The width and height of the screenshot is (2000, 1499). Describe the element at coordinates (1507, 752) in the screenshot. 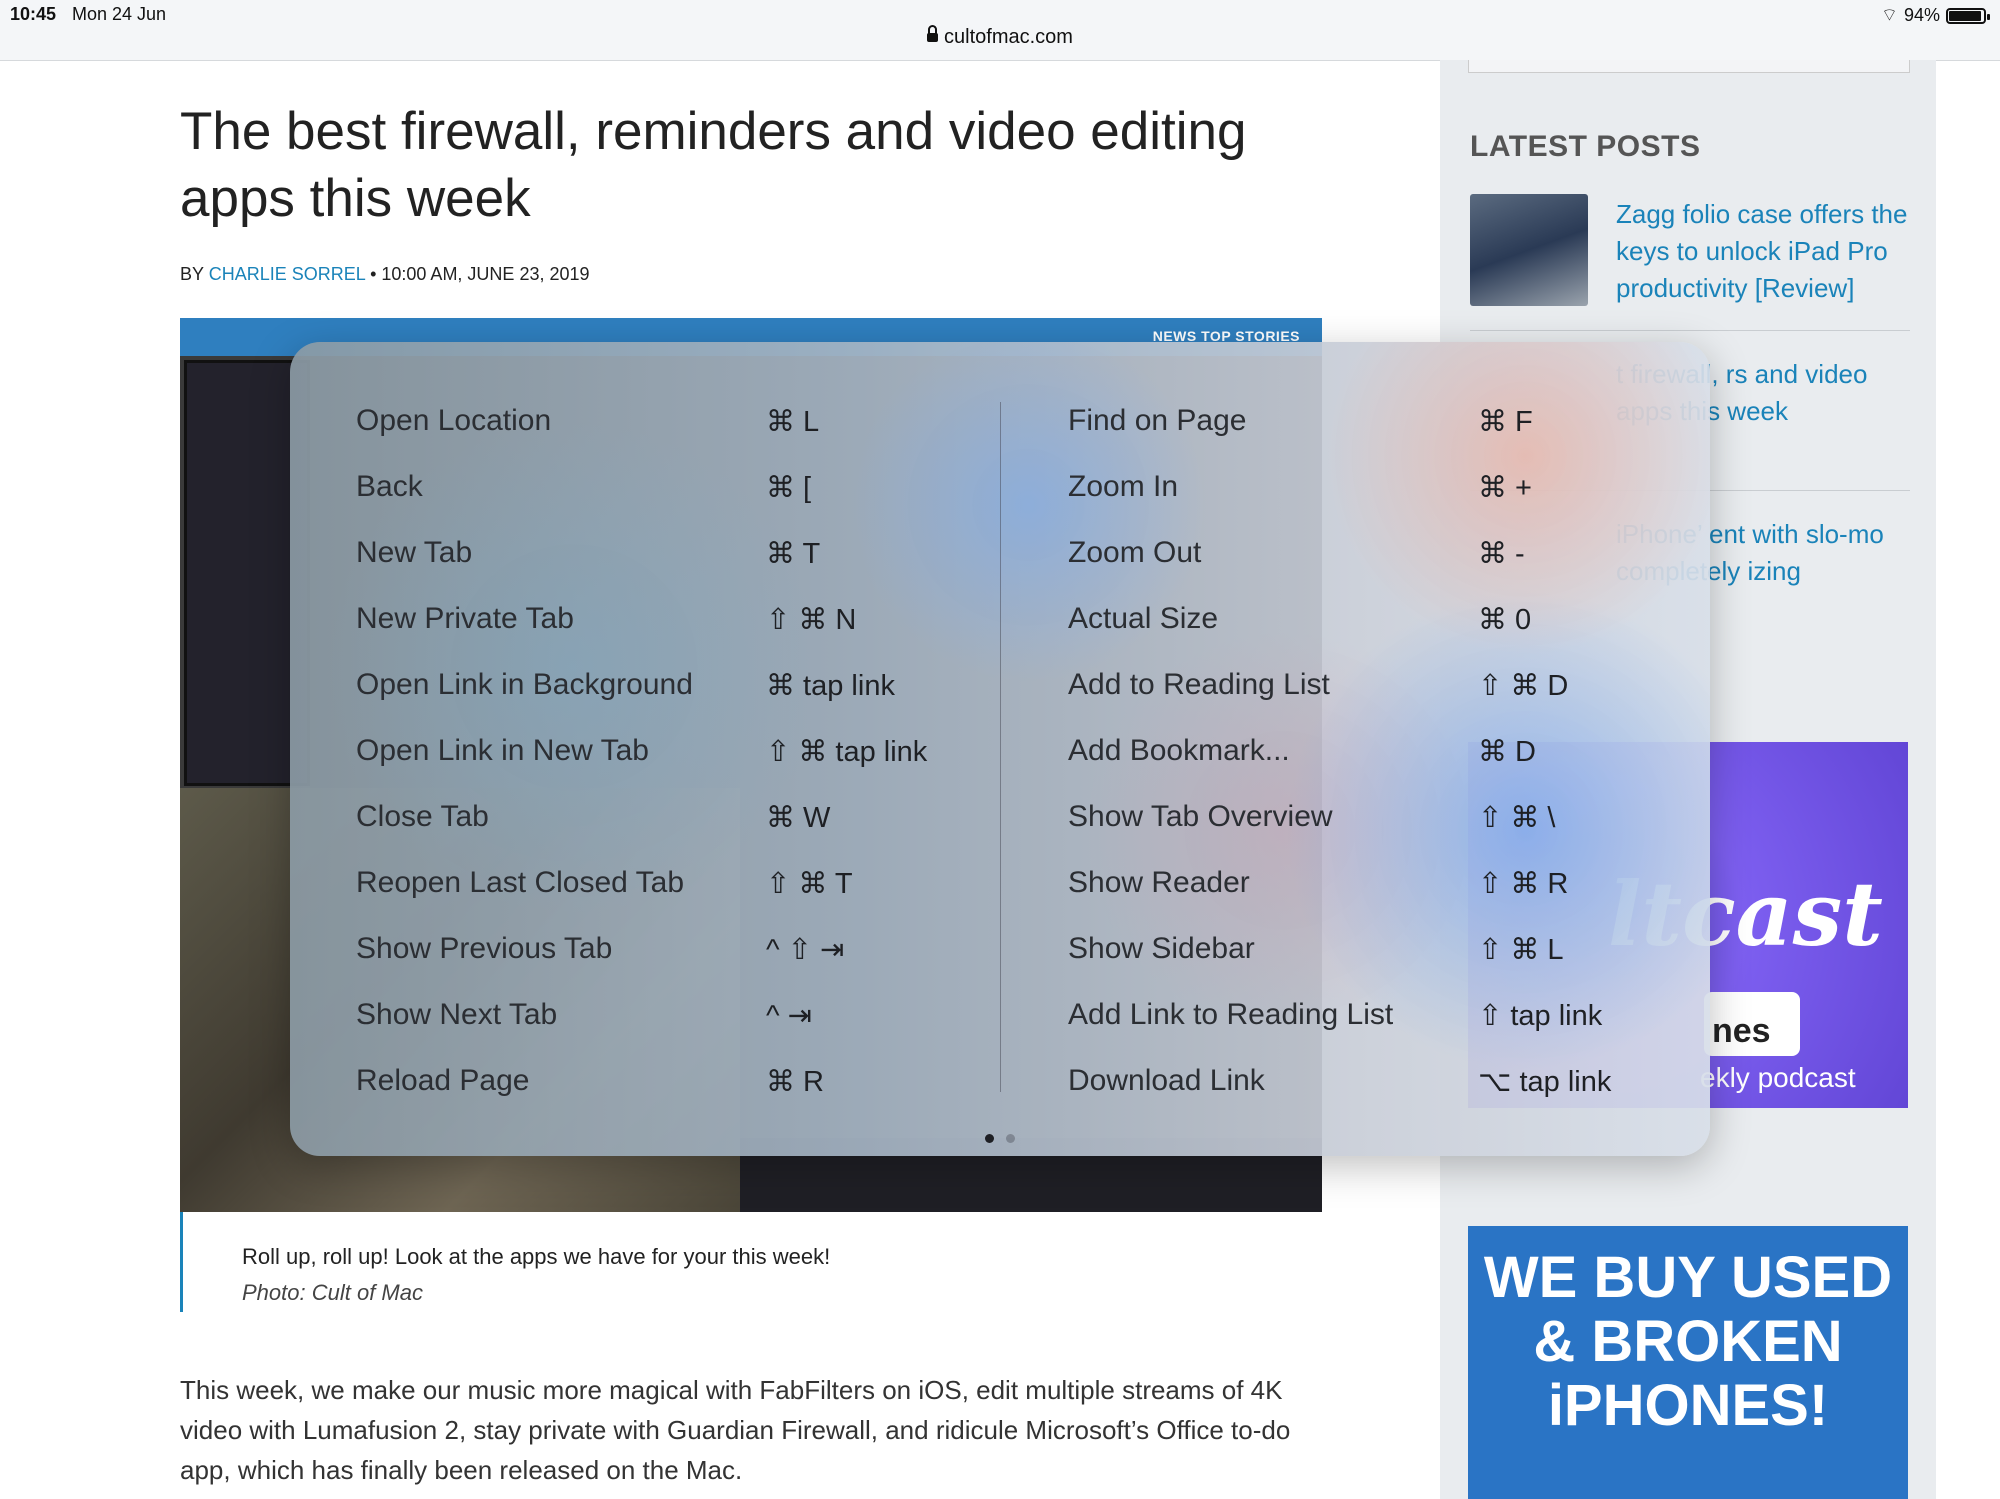

I see `shortcut-keys: ⌘ D` at that location.